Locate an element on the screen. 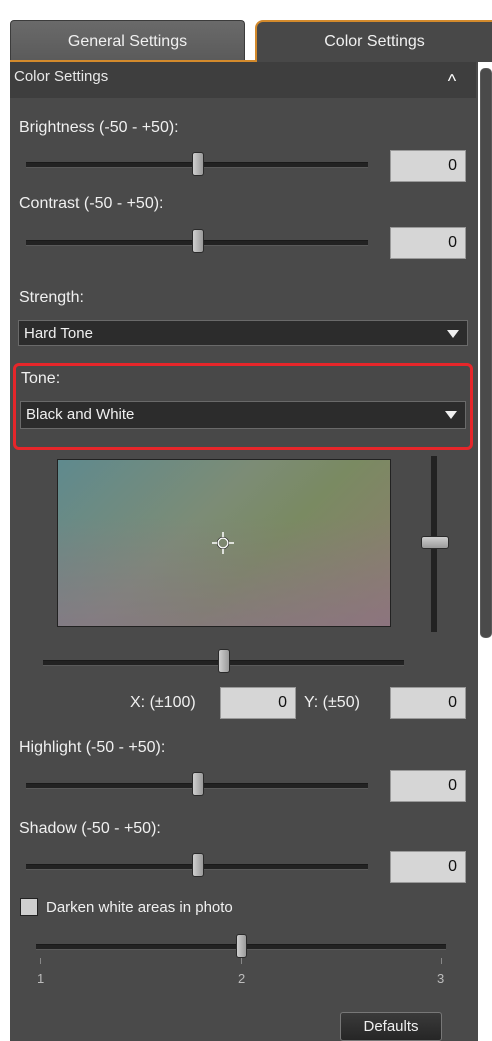  tone-selected: Black and White is located at coordinates (80, 414).